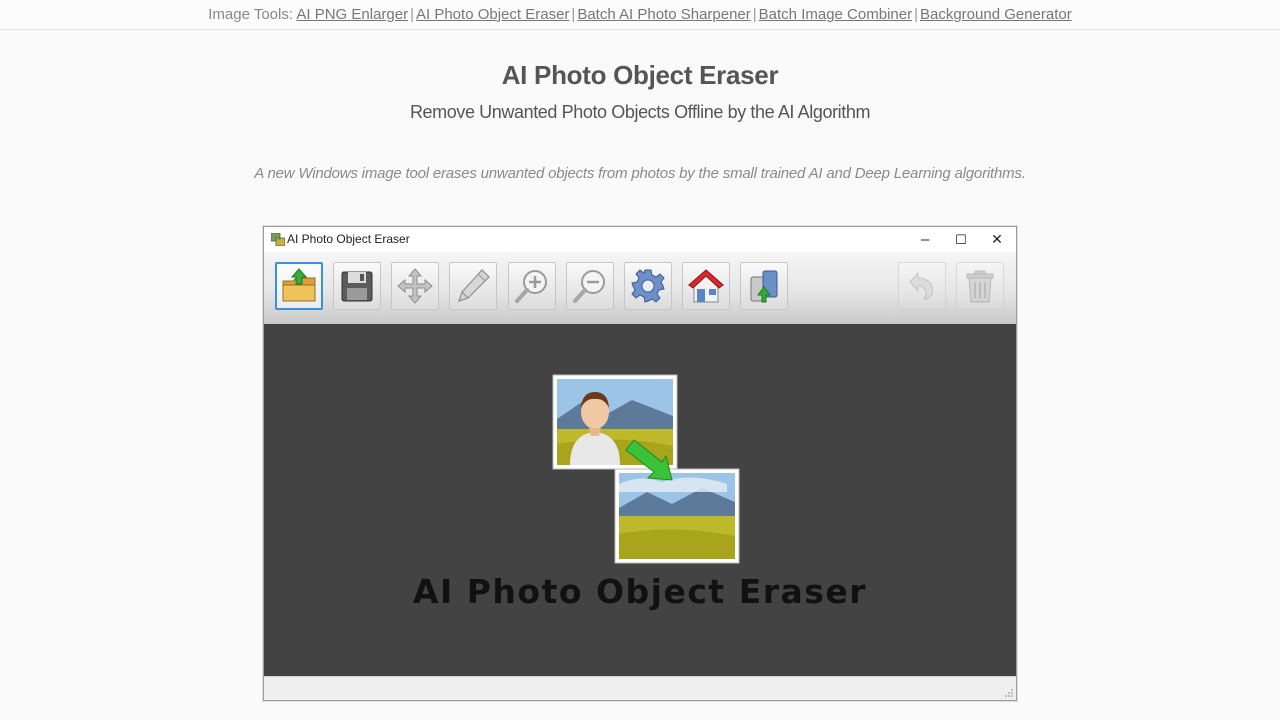 This screenshot has height=720, width=1280. What do you see at coordinates (348, 239) in the screenshot?
I see `window-title: AI Photo Object Eraser` at bounding box center [348, 239].